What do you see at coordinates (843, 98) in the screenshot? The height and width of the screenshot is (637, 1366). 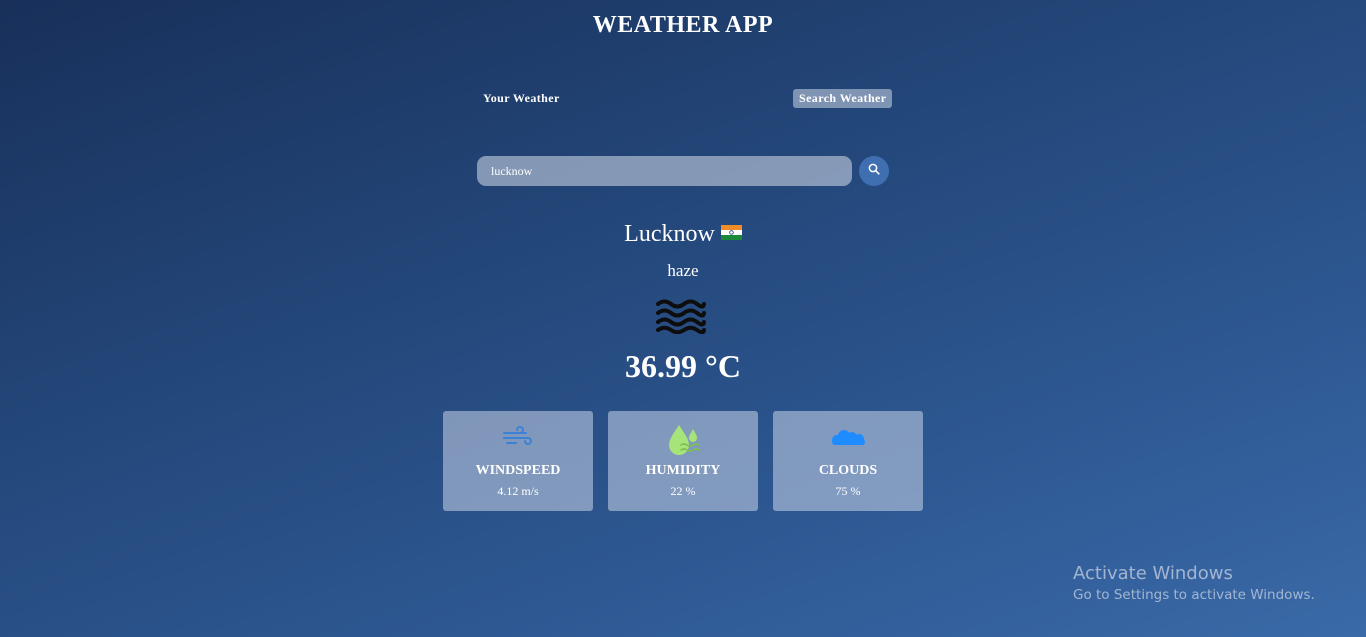 I see `tab-search-weather: Search Weather` at bounding box center [843, 98].